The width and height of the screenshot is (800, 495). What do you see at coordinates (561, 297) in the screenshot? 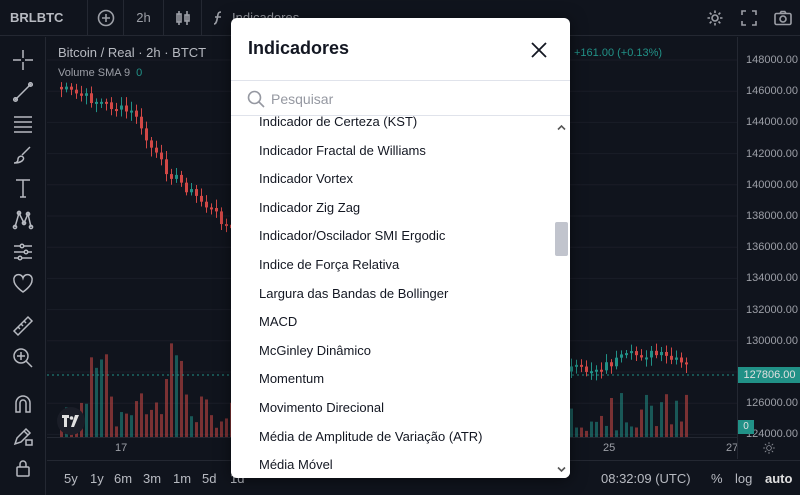
I see `scrollbar` at bounding box center [561, 297].